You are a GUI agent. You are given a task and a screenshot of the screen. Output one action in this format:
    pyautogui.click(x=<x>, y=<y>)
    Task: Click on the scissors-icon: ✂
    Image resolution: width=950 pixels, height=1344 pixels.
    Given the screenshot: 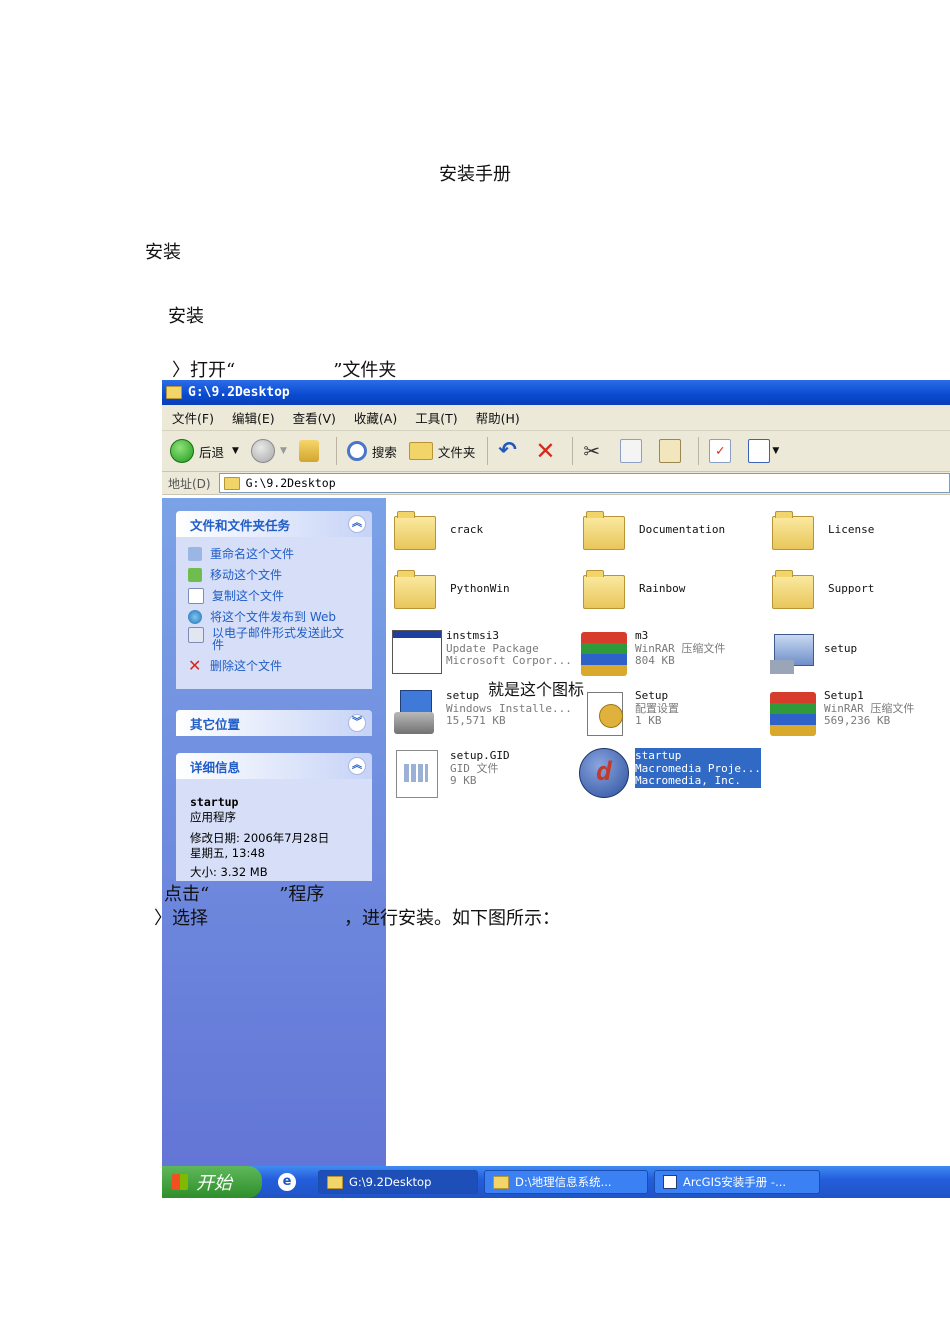 What is the action you would take?
    pyautogui.click(x=592, y=451)
    